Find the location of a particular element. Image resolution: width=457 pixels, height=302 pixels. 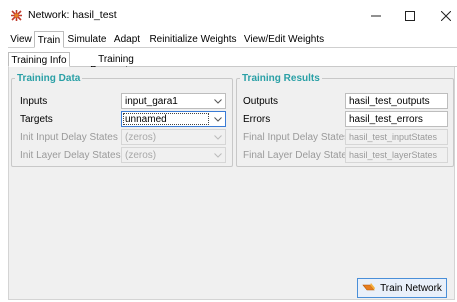

window-title: Network: hasil_test is located at coordinates (72, 15).